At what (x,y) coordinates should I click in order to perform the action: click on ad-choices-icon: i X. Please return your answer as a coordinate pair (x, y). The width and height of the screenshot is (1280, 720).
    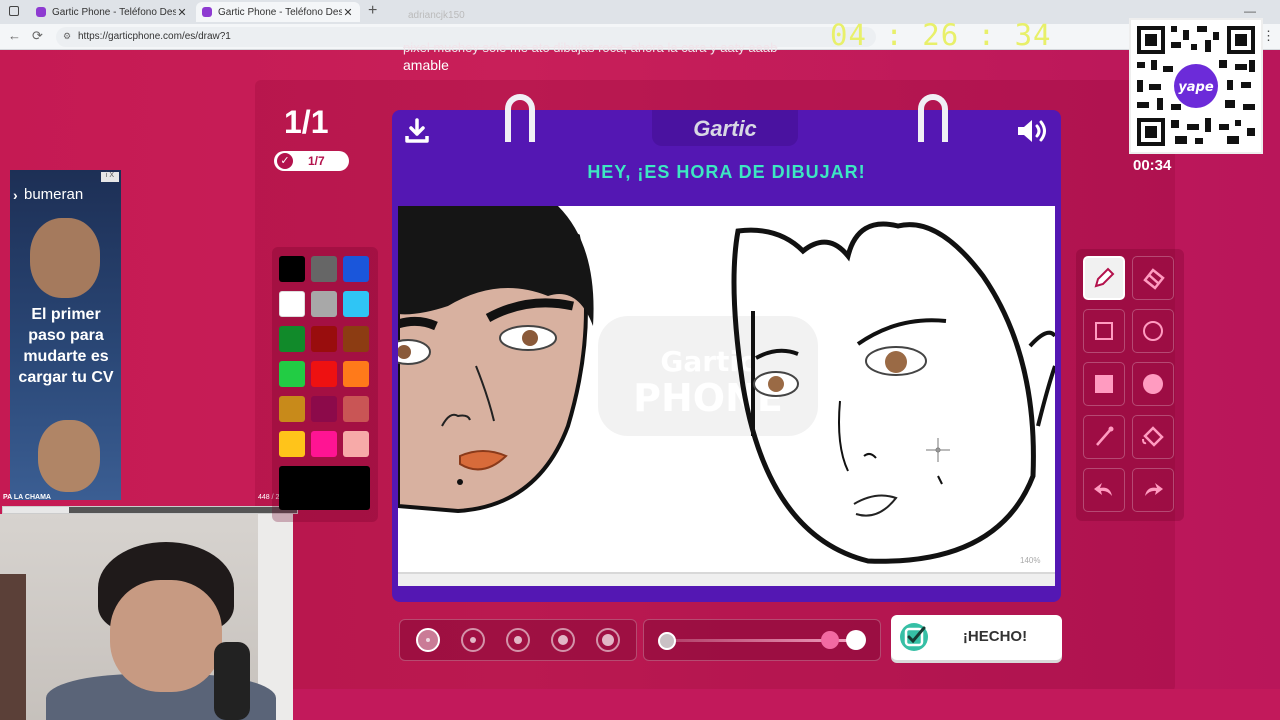
    Looking at the image, I should click on (110, 177).